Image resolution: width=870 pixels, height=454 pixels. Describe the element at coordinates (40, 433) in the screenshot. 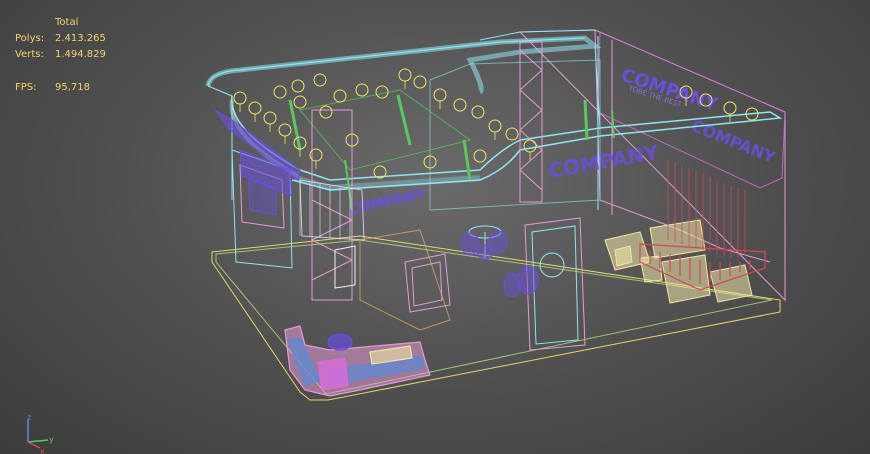

I see `axis-gizmo-icon: z y x` at that location.